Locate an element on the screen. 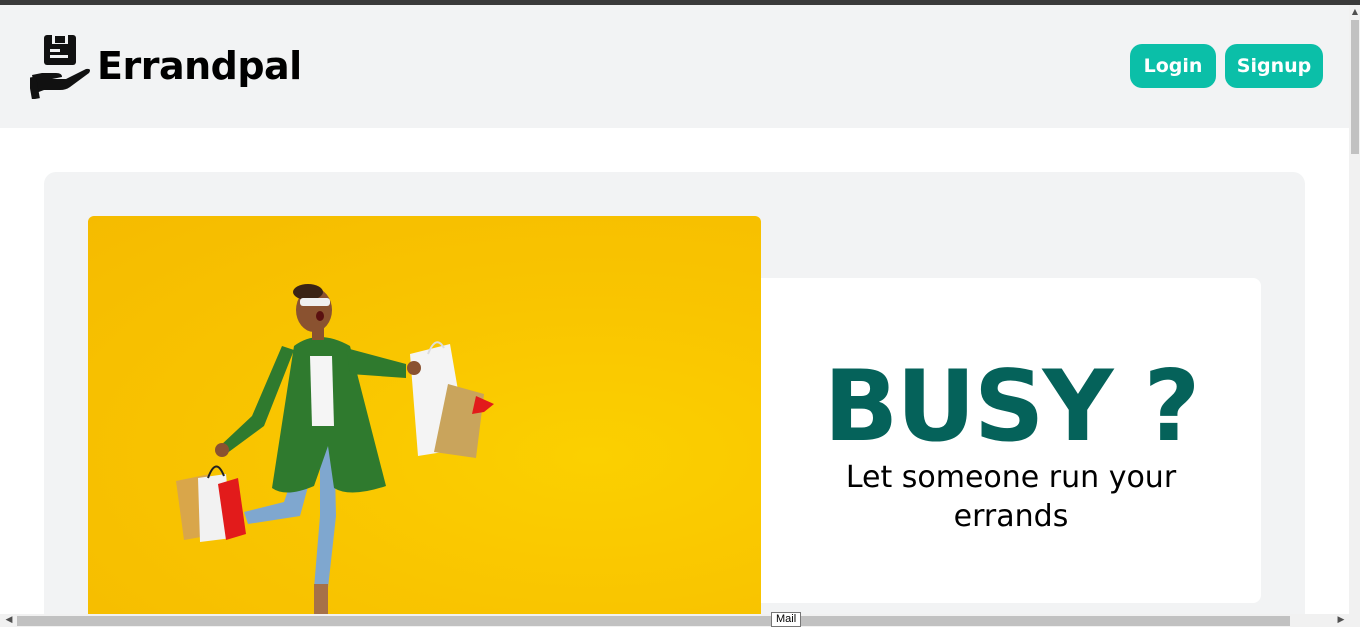  login-button: Login is located at coordinates (1173, 66).